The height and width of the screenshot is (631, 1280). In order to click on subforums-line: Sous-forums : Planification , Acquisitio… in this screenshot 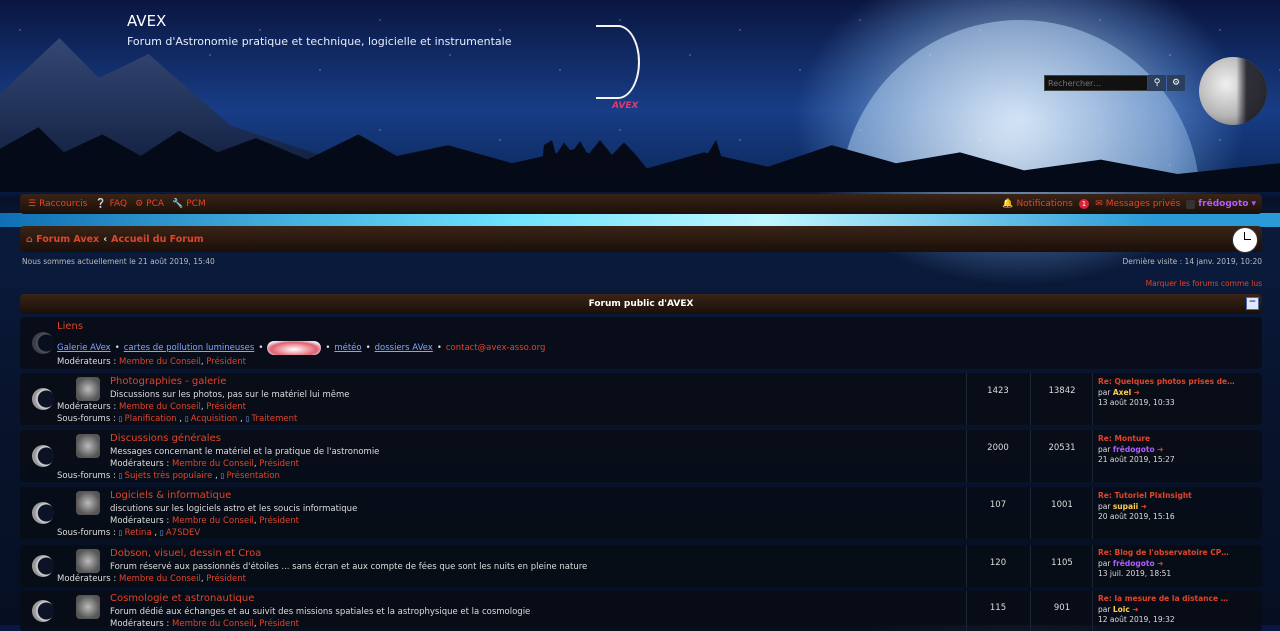, I will do `click(177, 419)`.